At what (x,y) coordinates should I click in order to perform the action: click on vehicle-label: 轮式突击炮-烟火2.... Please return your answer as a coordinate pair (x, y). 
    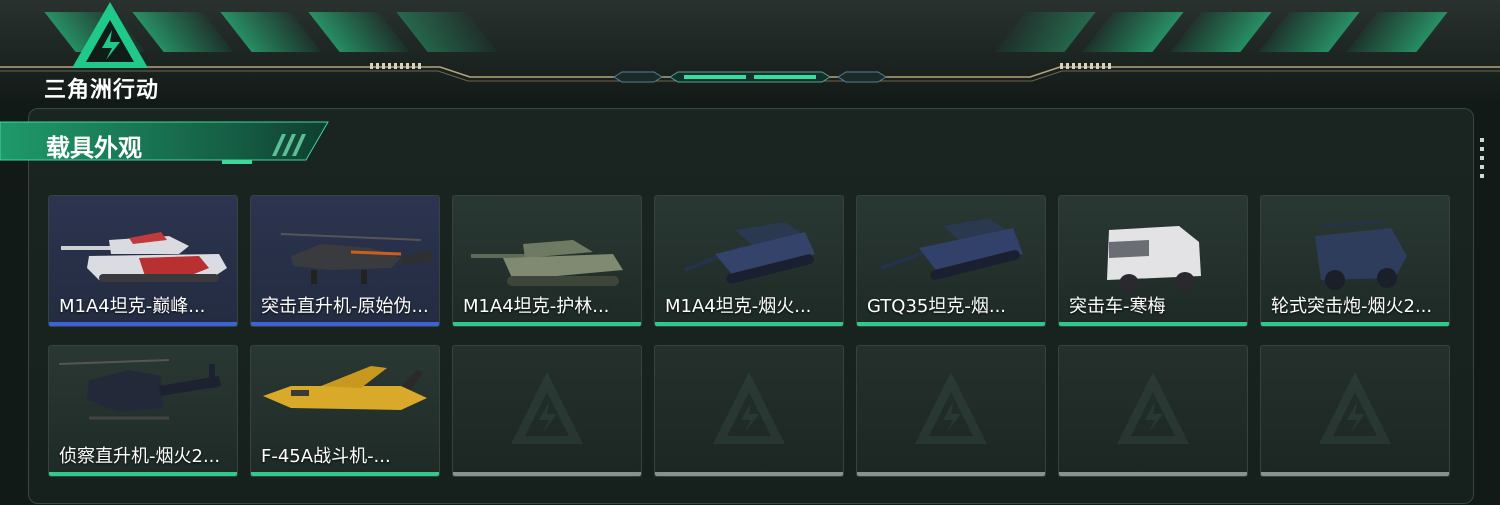
    Looking at the image, I should click on (1352, 306).